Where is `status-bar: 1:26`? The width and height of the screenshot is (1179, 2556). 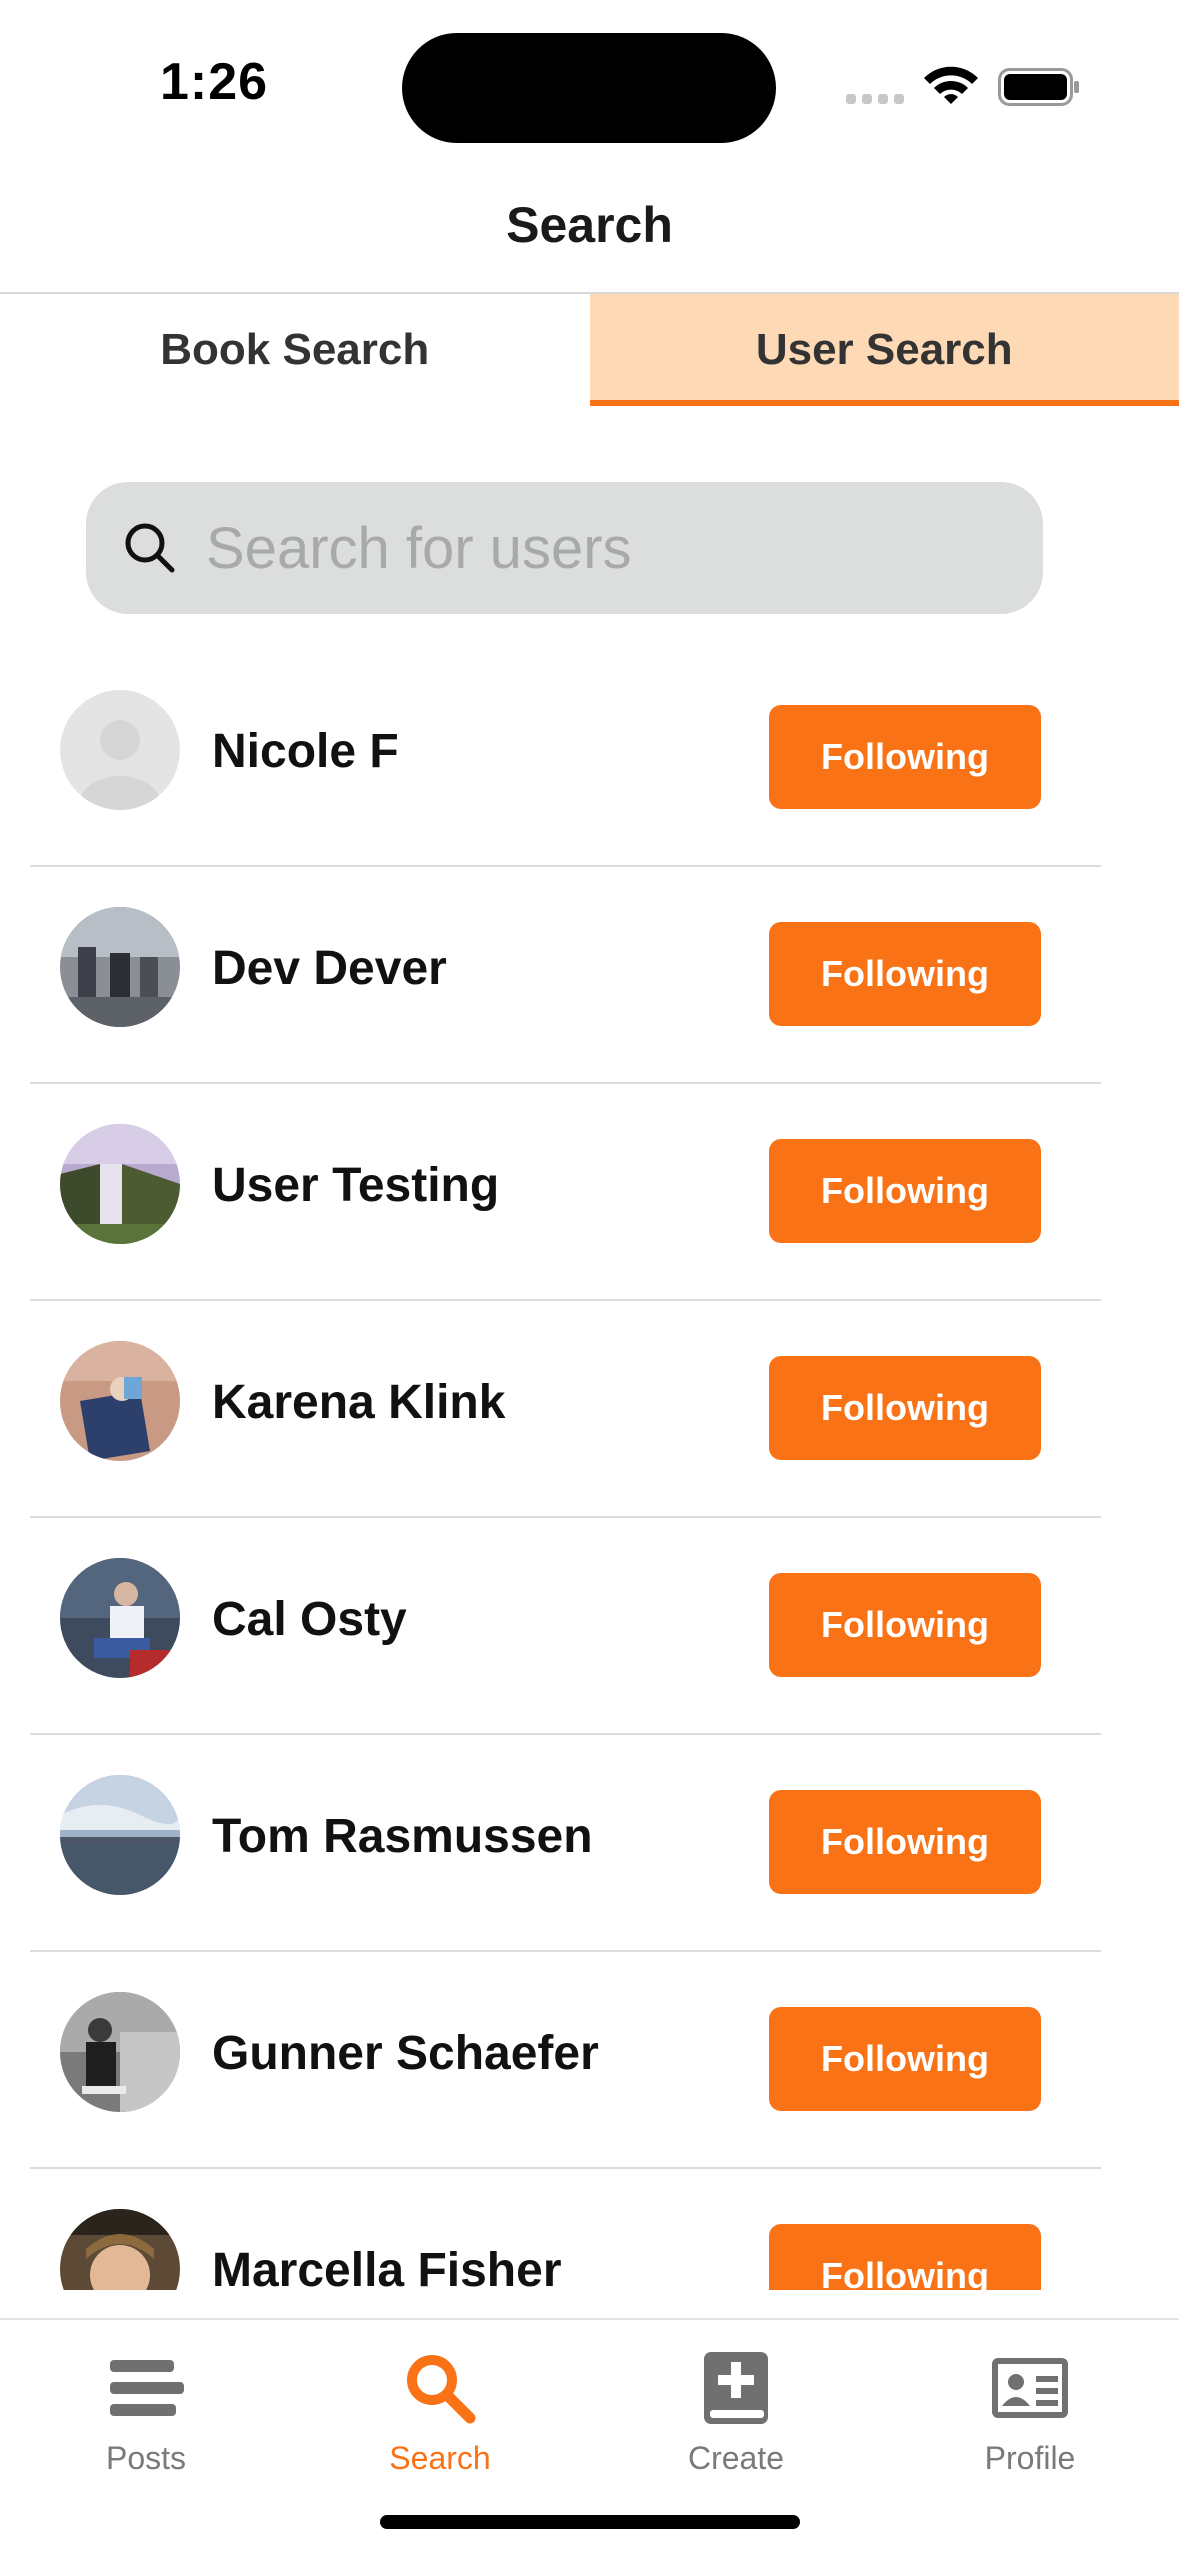
status-bar: 1:26 is located at coordinates (589, 85).